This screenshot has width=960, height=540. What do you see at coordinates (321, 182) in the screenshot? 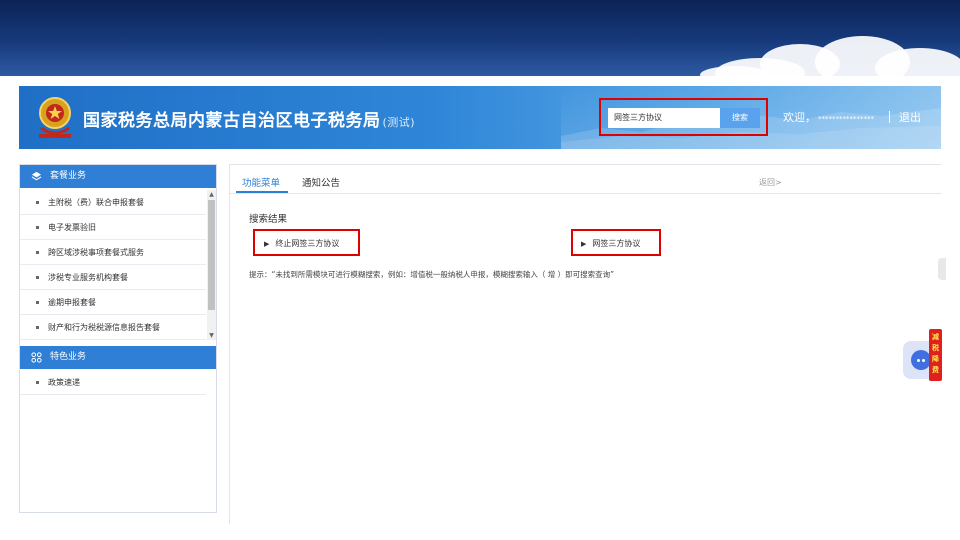
I see `tab-notices: 通知公告` at bounding box center [321, 182].